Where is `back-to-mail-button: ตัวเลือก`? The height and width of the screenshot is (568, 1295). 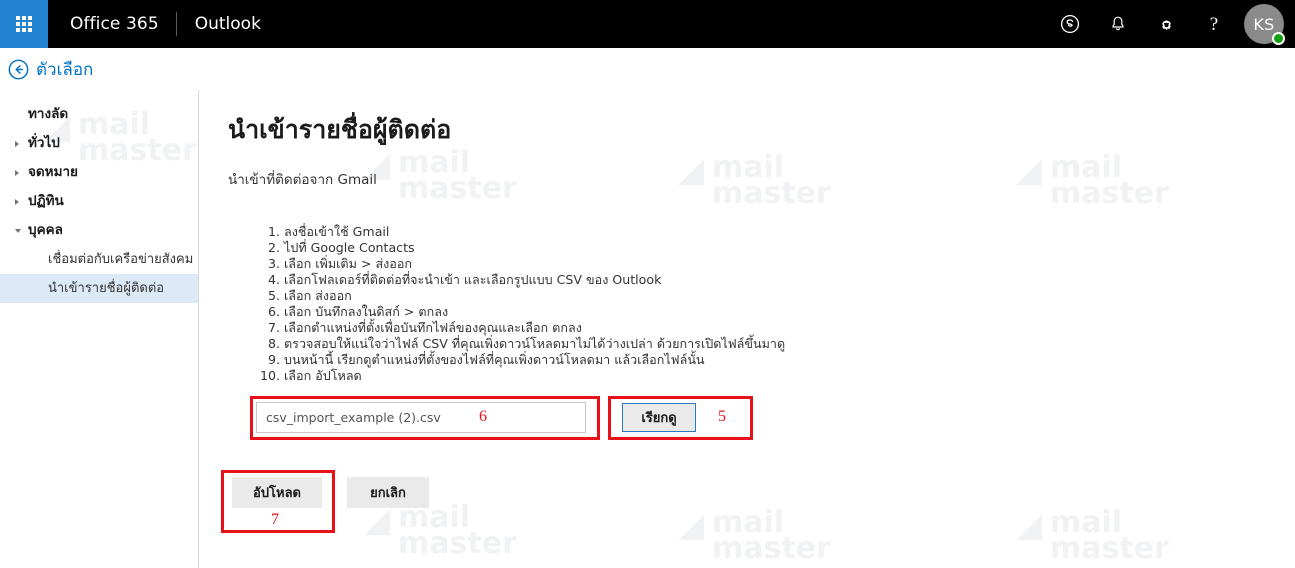
back-to-mail-button: ตัวเลือก is located at coordinates (50, 69).